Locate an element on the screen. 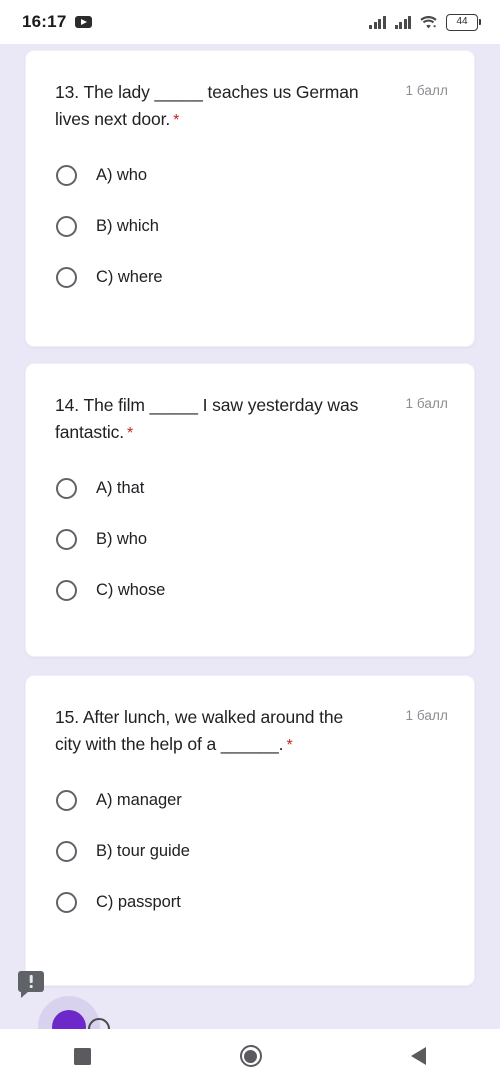  exclamation-mark is located at coordinates (31, 981).